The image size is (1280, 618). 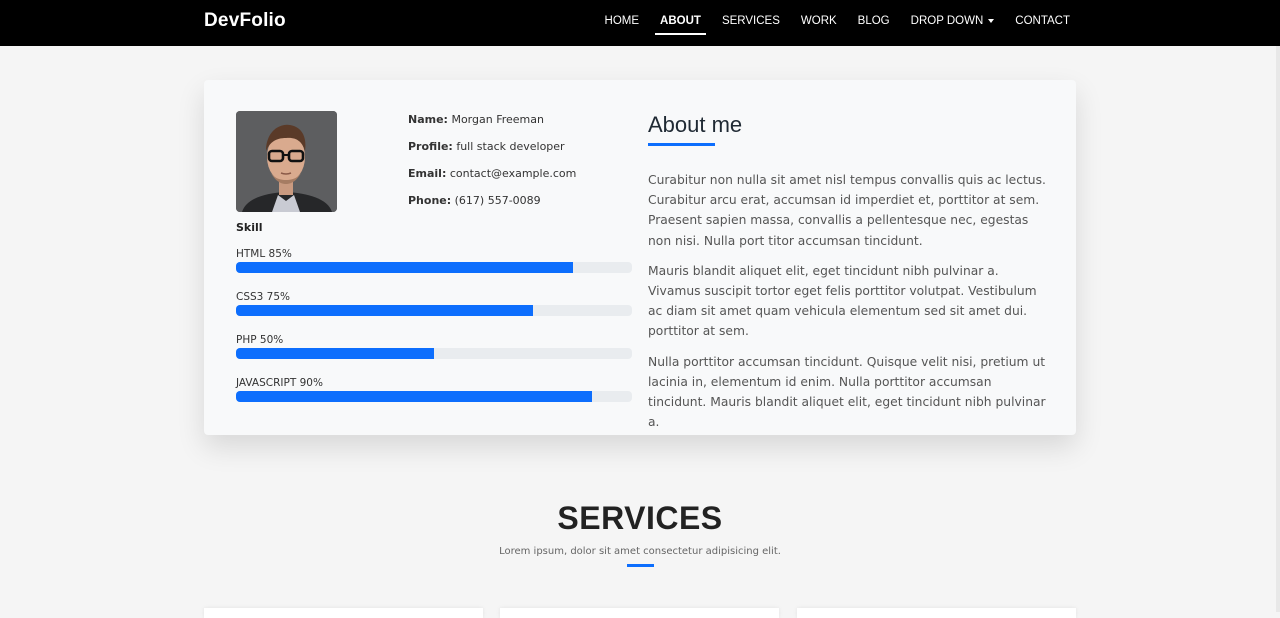 I want to click on info-profile-value: full stack developer, so click(x=510, y=146).